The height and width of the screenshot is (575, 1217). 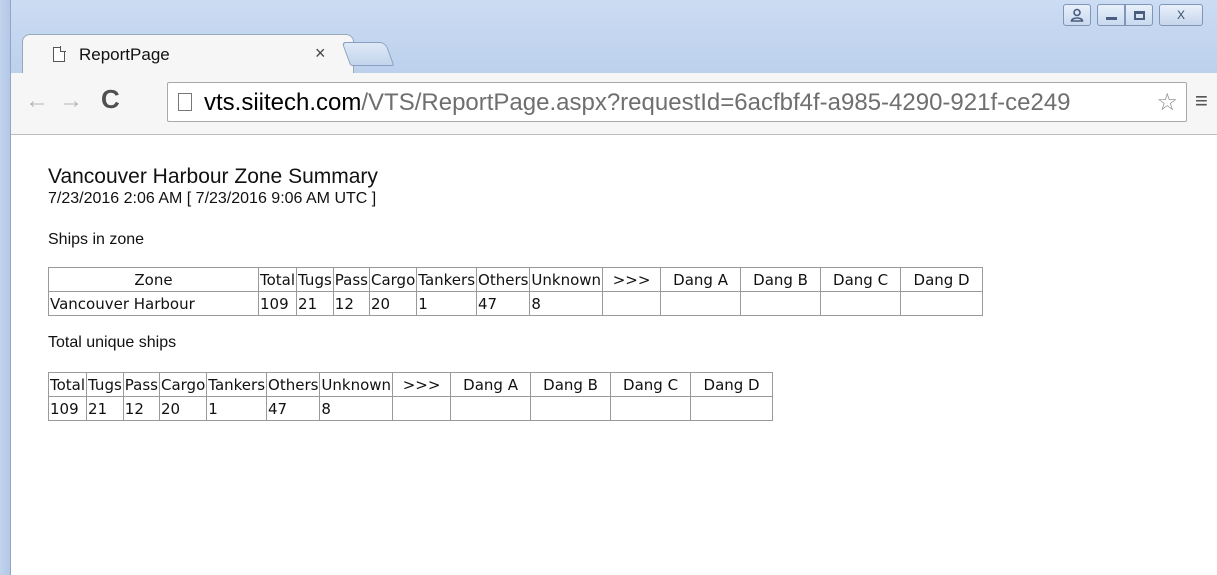 I want to click on maximize-icon, so click(x=1139, y=15).